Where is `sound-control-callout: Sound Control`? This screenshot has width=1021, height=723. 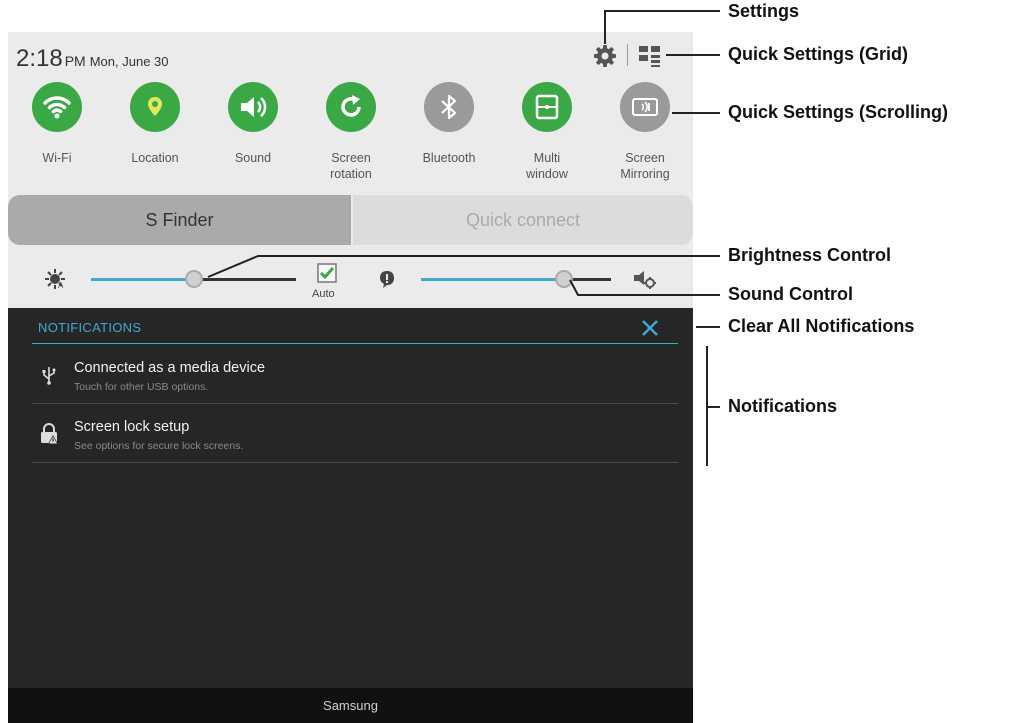
sound-control-callout: Sound Control is located at coordinates (790, 294).